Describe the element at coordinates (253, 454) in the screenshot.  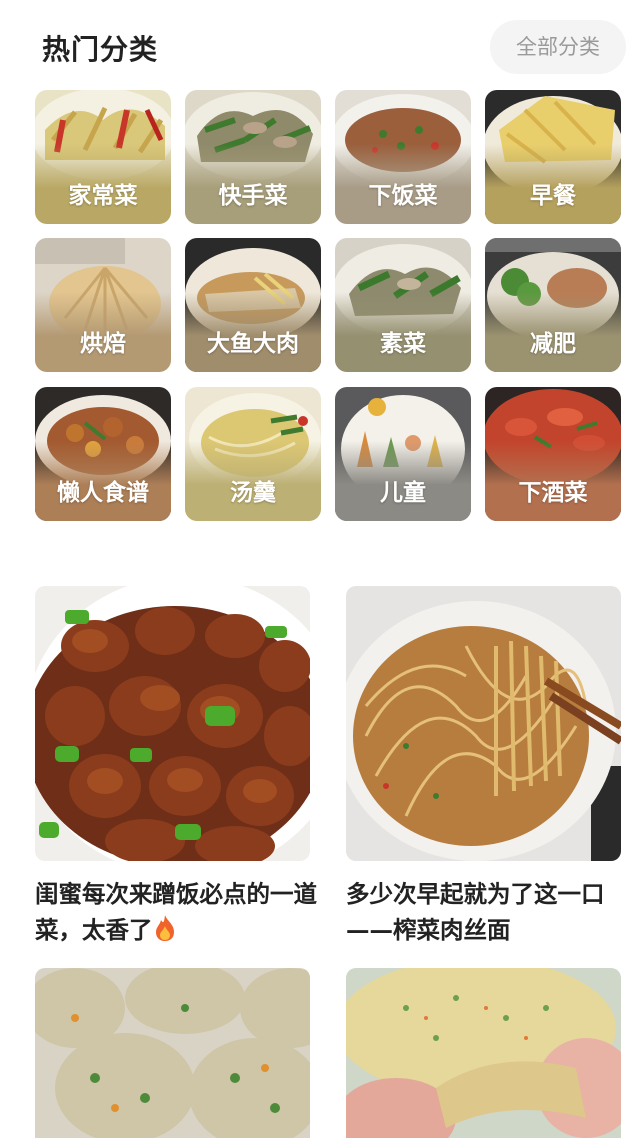
I see `category-tile: 汤羹` at that location.